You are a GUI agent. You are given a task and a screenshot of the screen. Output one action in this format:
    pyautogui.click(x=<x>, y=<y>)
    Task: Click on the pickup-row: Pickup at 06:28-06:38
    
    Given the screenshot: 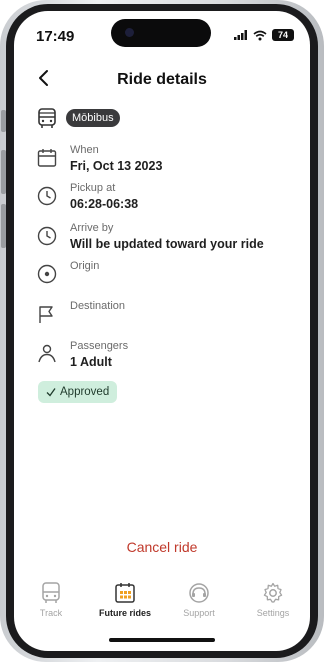 What is the action you would take?
    pyautogui.click(x=87, y=196)
    